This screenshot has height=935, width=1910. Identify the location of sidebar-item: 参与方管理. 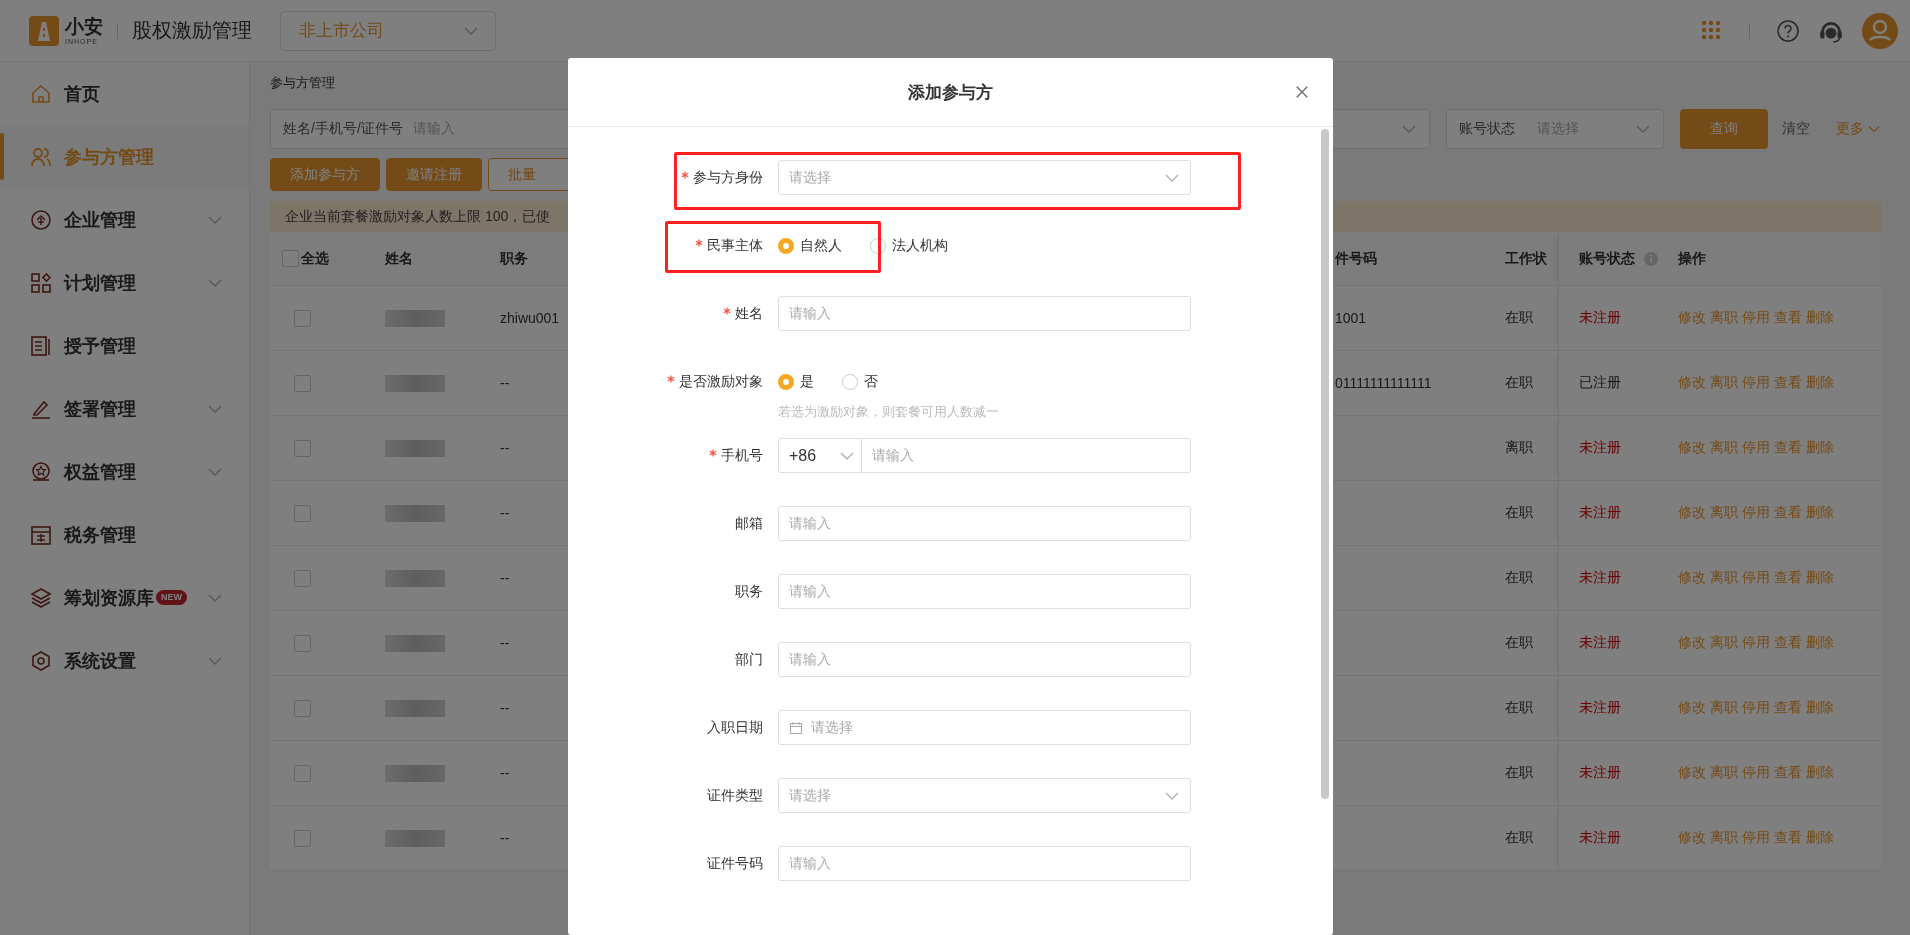
(124, 156).